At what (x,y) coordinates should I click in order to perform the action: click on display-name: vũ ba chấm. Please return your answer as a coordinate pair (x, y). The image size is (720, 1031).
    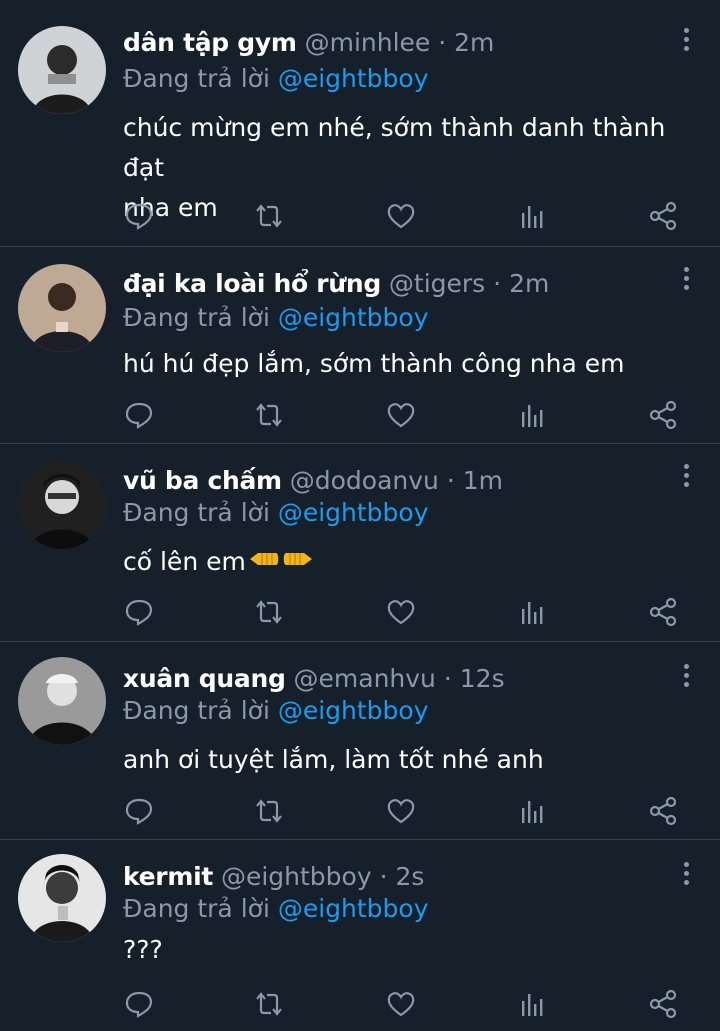
    Looking at the image, I should click on (202, 480).